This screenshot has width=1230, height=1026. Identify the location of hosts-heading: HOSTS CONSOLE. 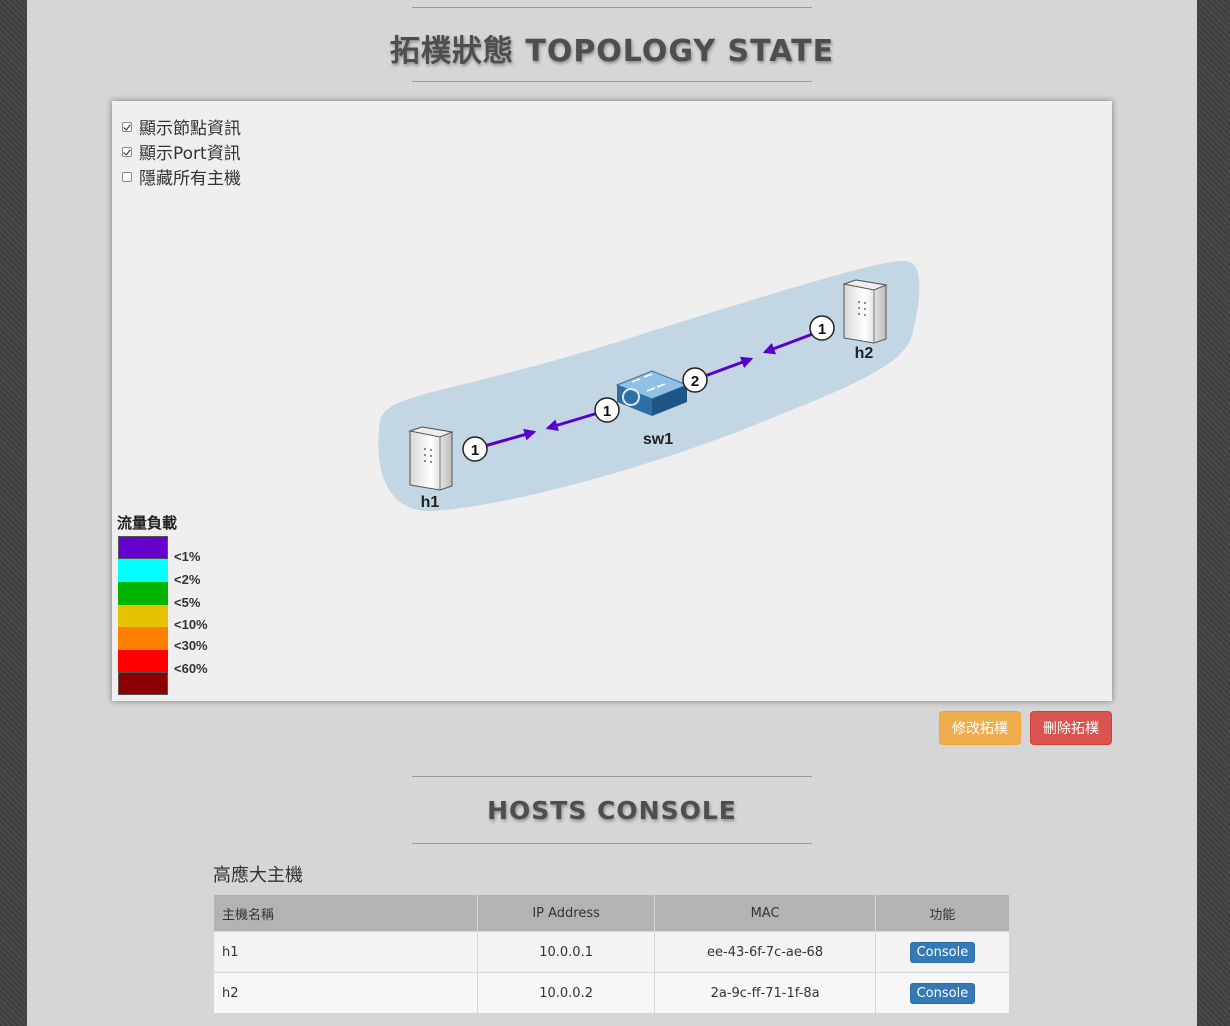
(612, 810).